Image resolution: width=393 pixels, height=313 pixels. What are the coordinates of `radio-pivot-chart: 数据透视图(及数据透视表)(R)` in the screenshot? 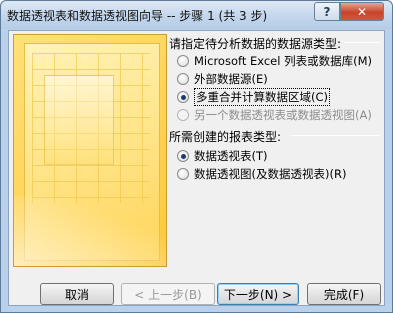 It's located at (261, 174).